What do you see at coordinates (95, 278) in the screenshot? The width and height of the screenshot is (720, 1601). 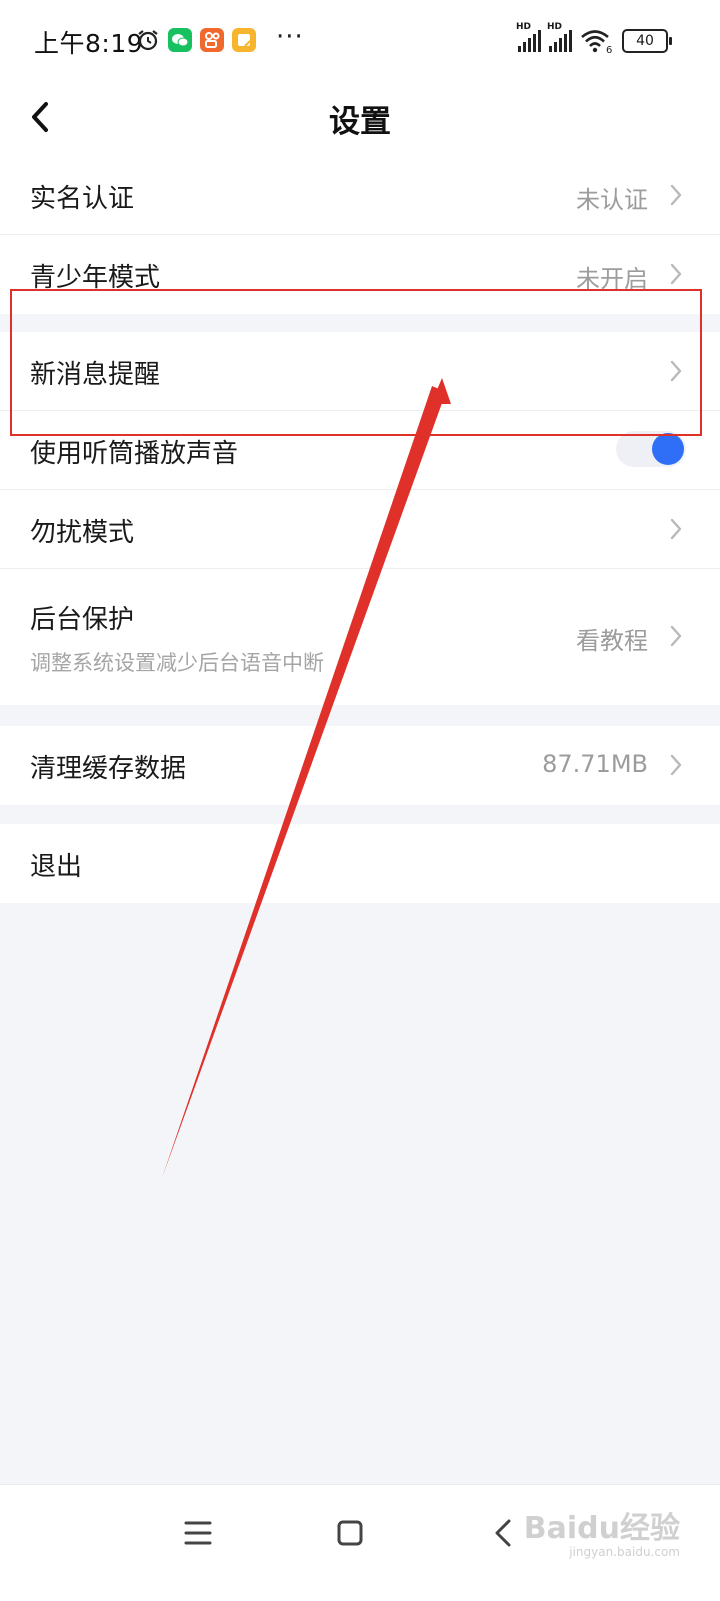 I see `settings-item-label: 青少年模式` at bounding box center [95, 278].